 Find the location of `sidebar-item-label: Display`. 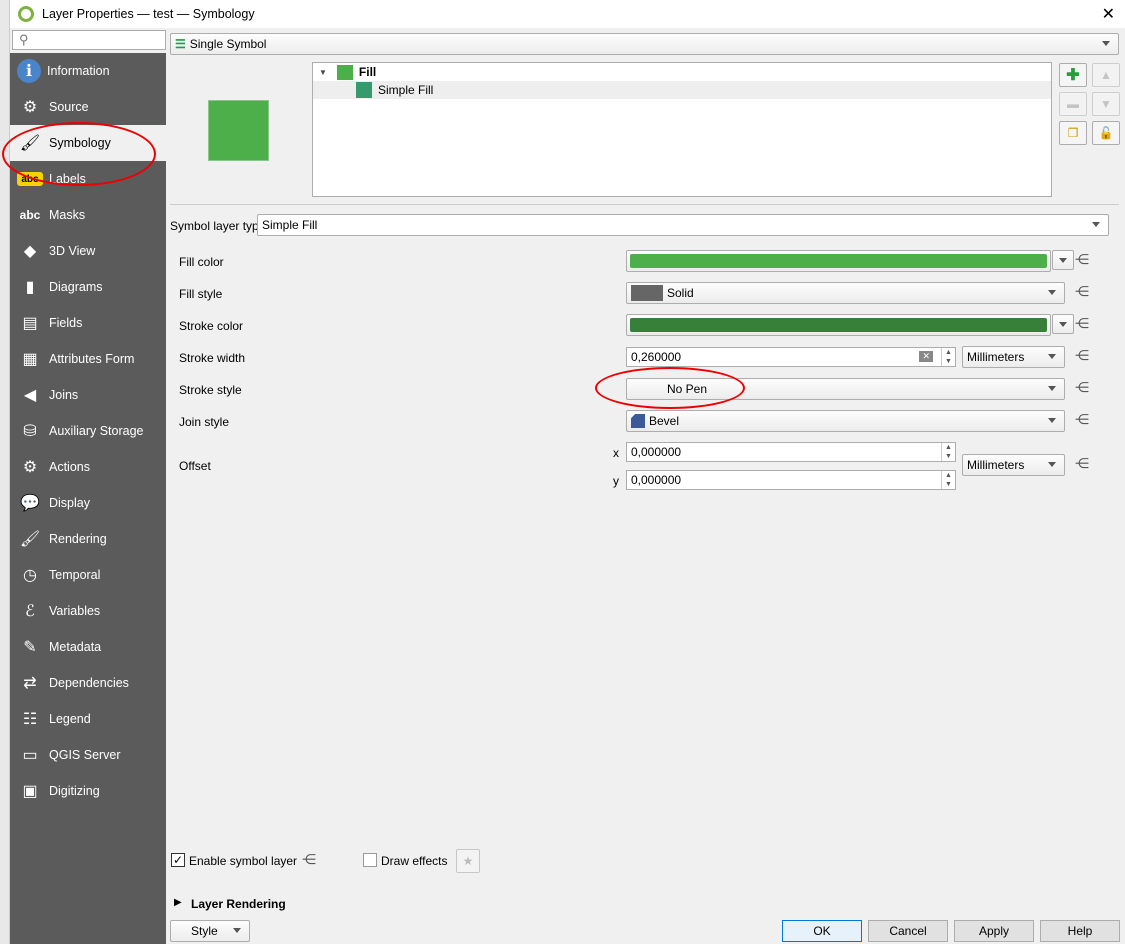

sidebar-item-label: Display is located at coordinates (69, 503).